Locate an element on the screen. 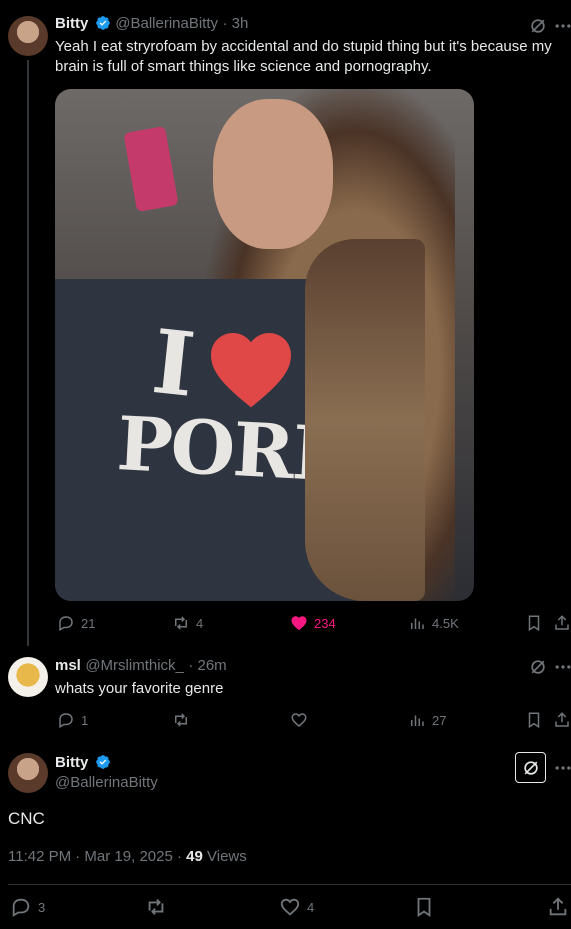 This screenshot has width=571, height=929. like-count: 4 is located at coordinates (311, 907).